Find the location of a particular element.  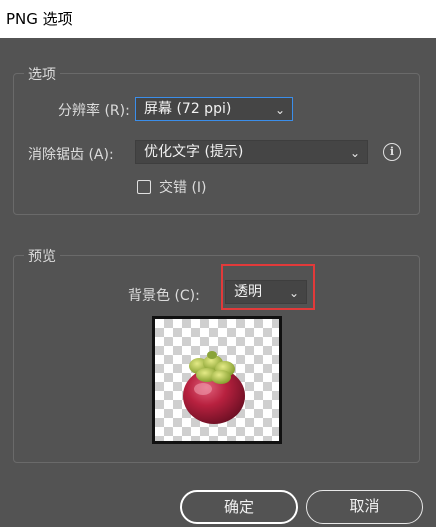

antialias-select: 优化文字 (提示) ⌄ is located at coordinates (251, 152).